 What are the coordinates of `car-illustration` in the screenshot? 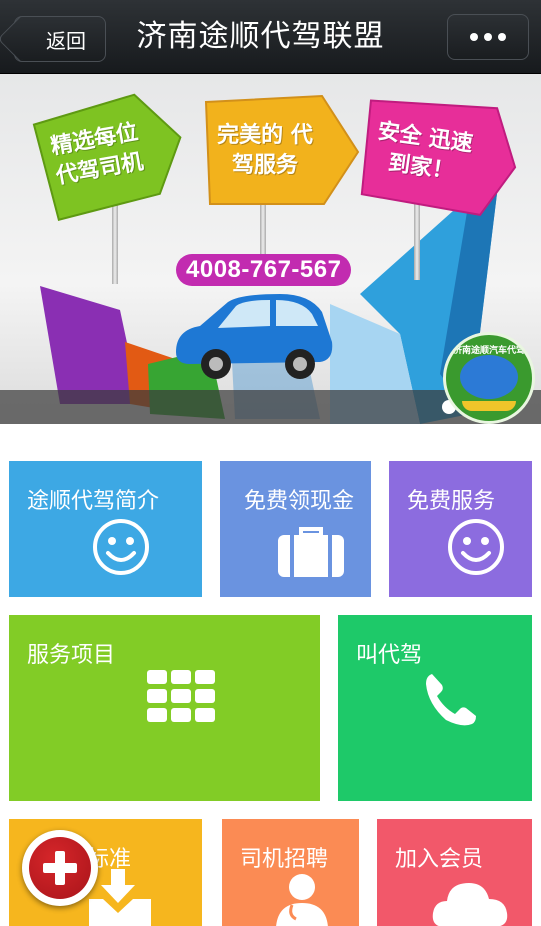 It's located at (254, 336).